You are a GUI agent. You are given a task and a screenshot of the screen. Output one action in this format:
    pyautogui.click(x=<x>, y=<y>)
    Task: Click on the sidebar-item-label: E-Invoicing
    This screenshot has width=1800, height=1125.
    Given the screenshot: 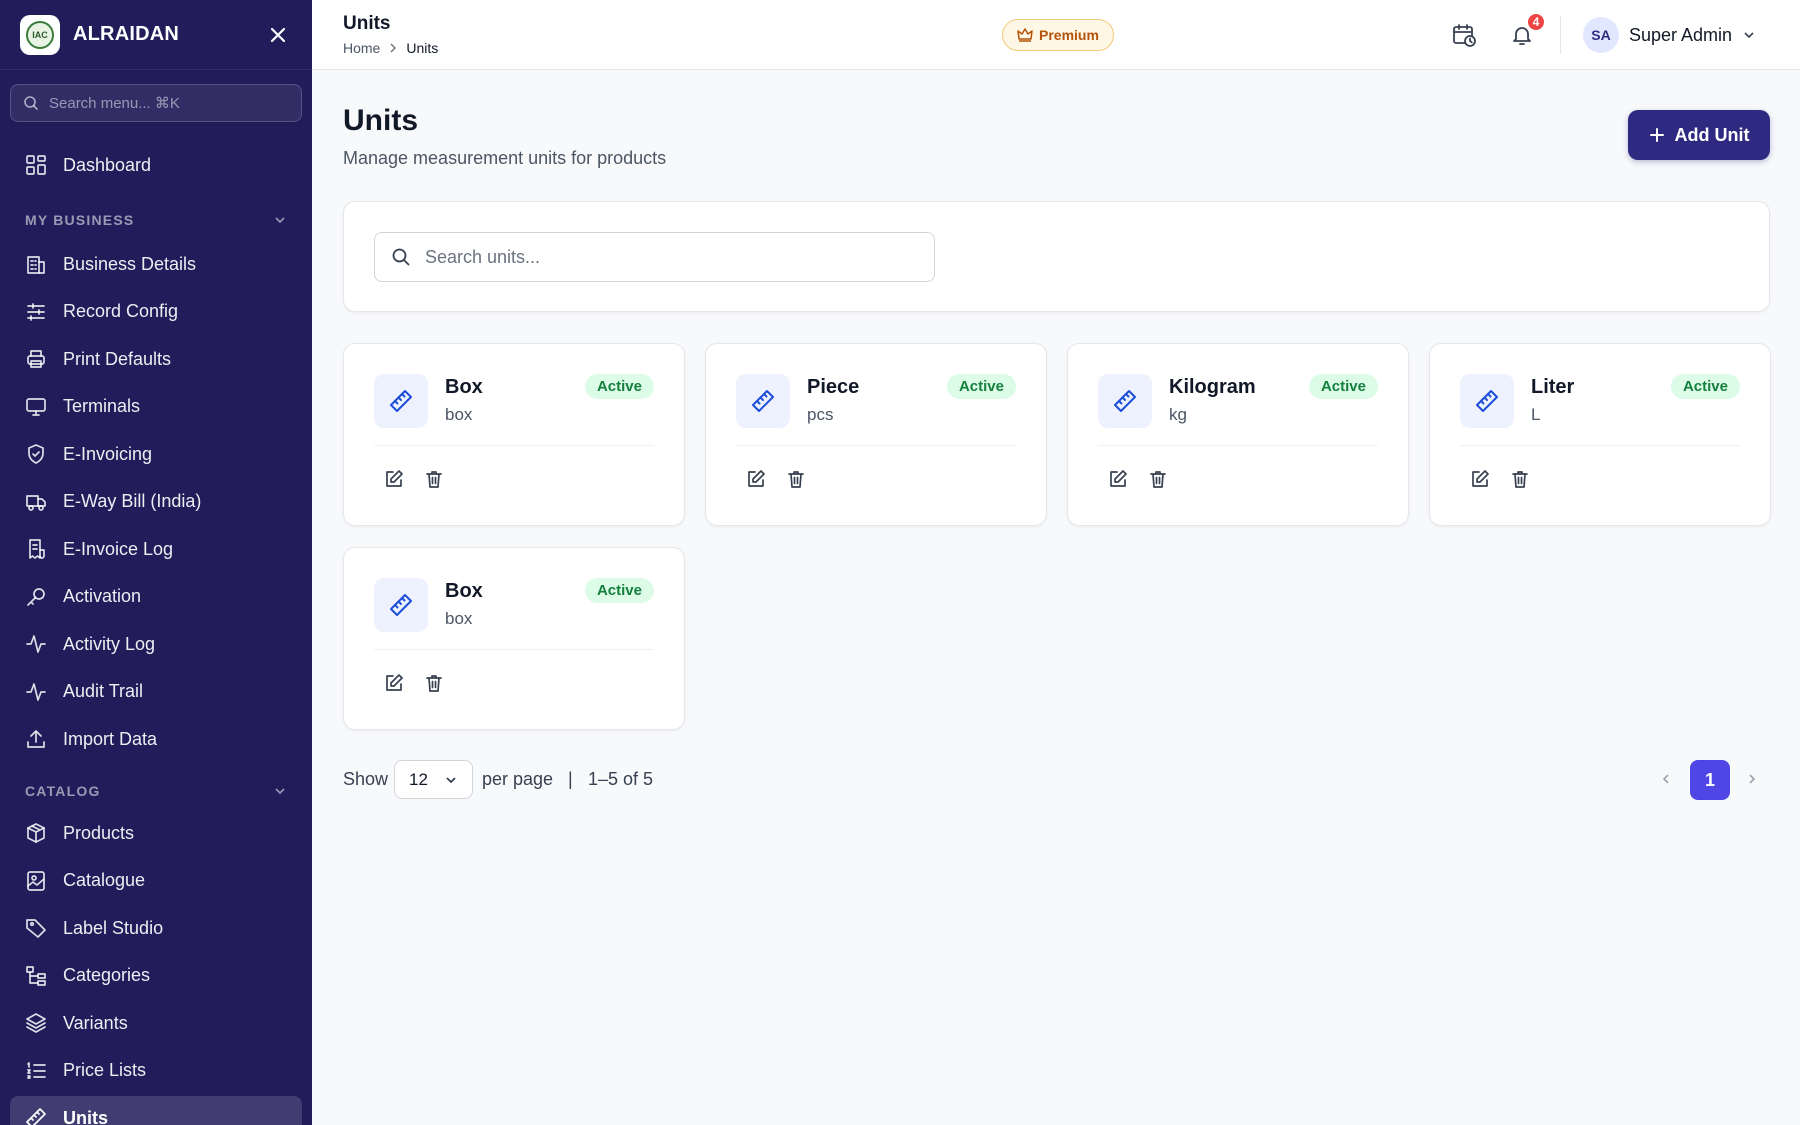 What is the action you would take?
    pyautogui.click(x=108, y=453)
    